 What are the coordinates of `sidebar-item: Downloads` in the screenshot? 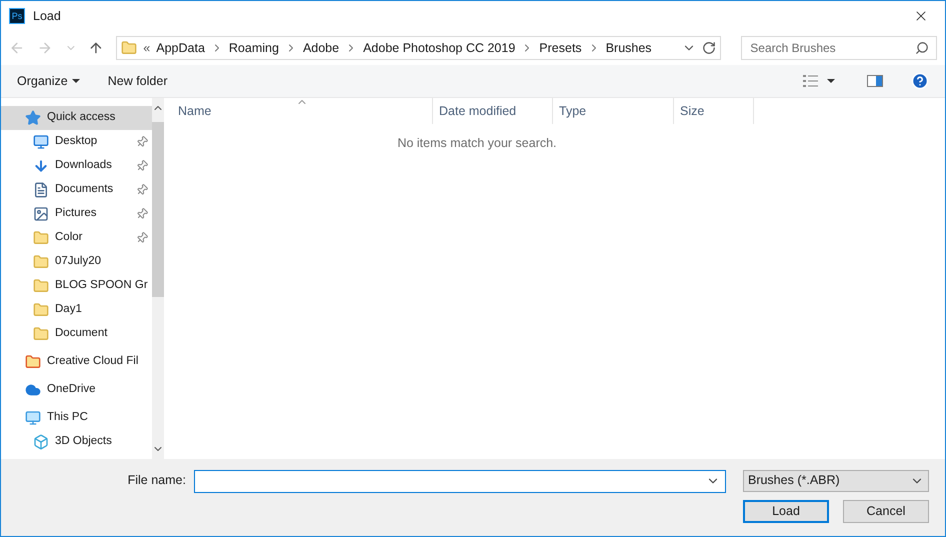 It's located at (76, 166).